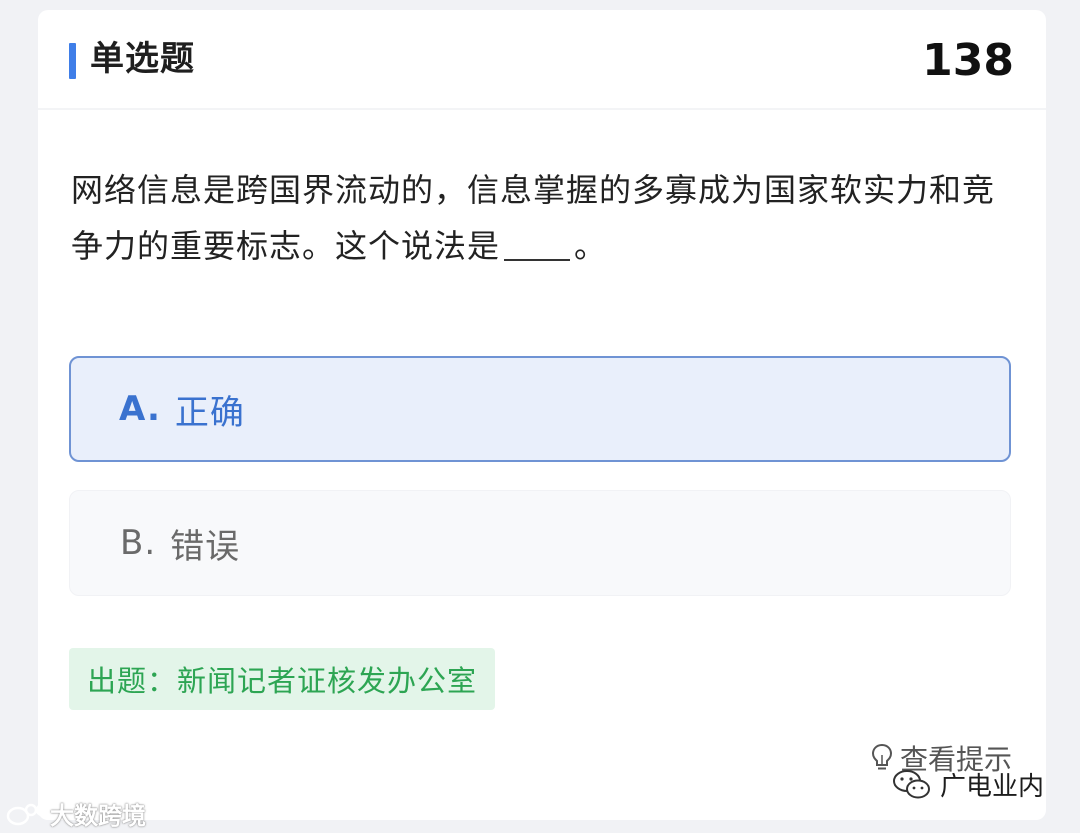 This screenshot has width=1080, height=833. I want to click on option-a-letter: A., so click(140, 409).